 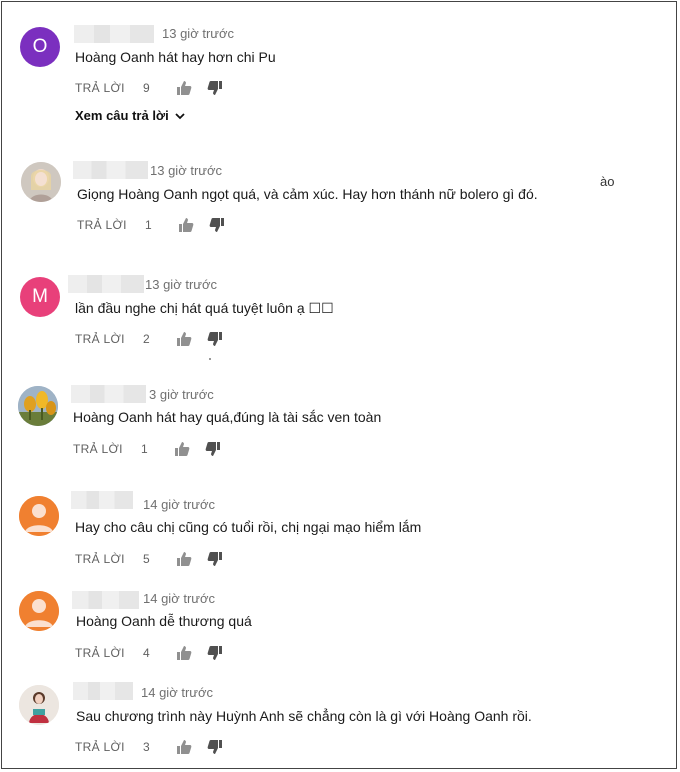 What do you see at coordinates (175, 747) in the screenshot?
I see `comment-actions: TRẢ LỜI 3` at bounding box center [175, 747].